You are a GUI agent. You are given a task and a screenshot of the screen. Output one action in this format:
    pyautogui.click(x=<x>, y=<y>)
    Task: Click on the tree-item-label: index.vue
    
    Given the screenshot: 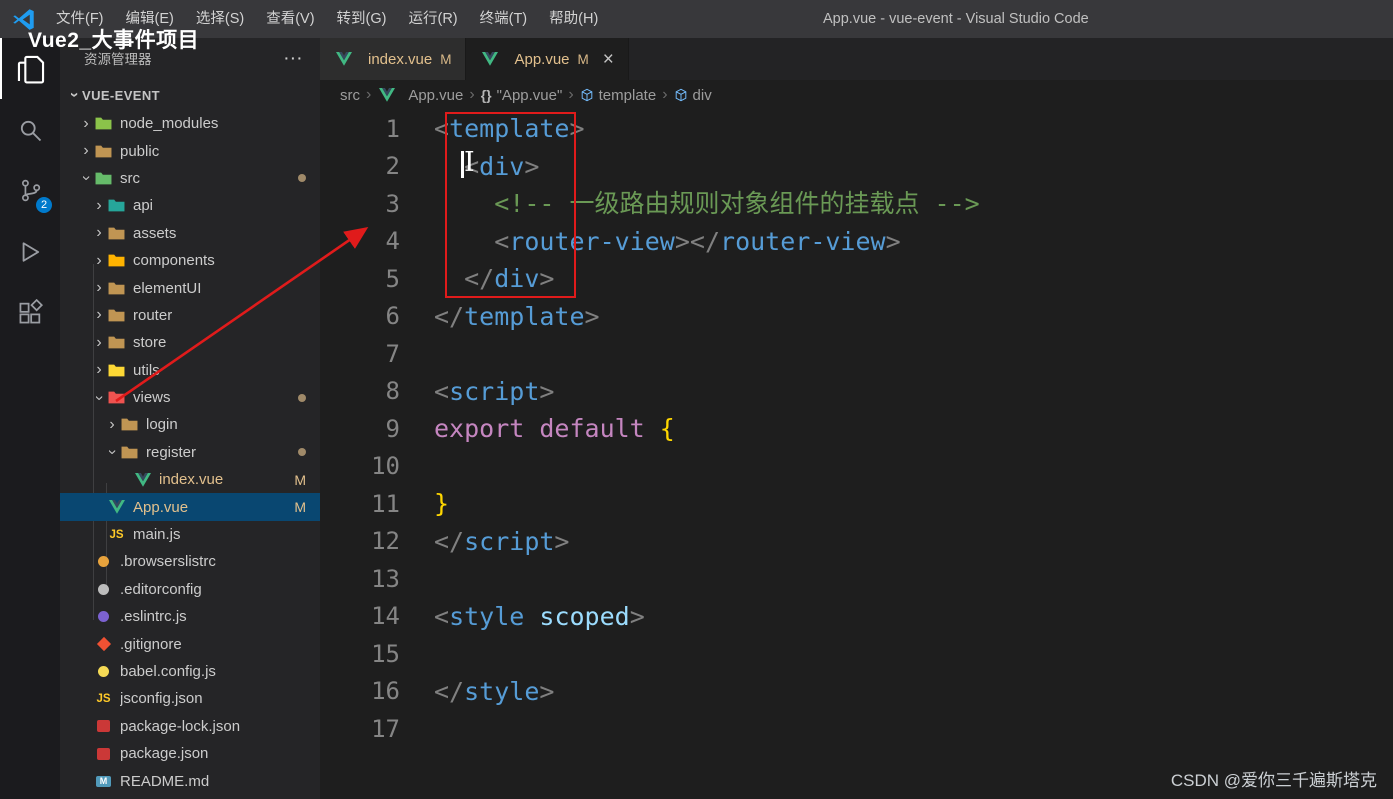 What is the action you would take?
    pyautogui.click(x=191, y=480)
    